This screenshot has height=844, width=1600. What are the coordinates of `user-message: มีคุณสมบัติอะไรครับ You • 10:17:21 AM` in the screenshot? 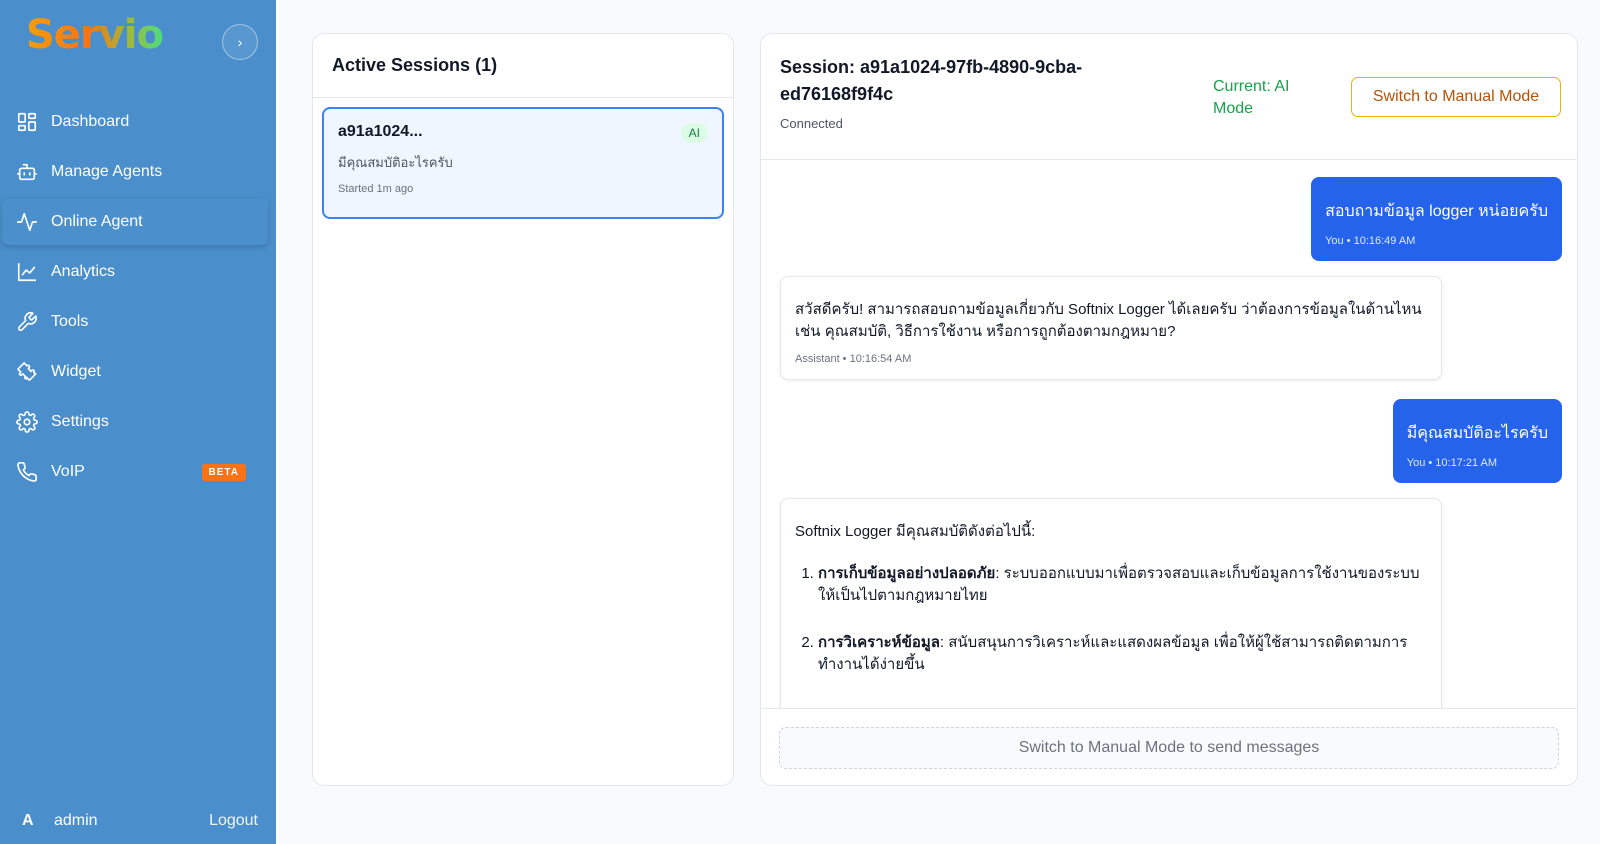 It's located at (1477, 441).